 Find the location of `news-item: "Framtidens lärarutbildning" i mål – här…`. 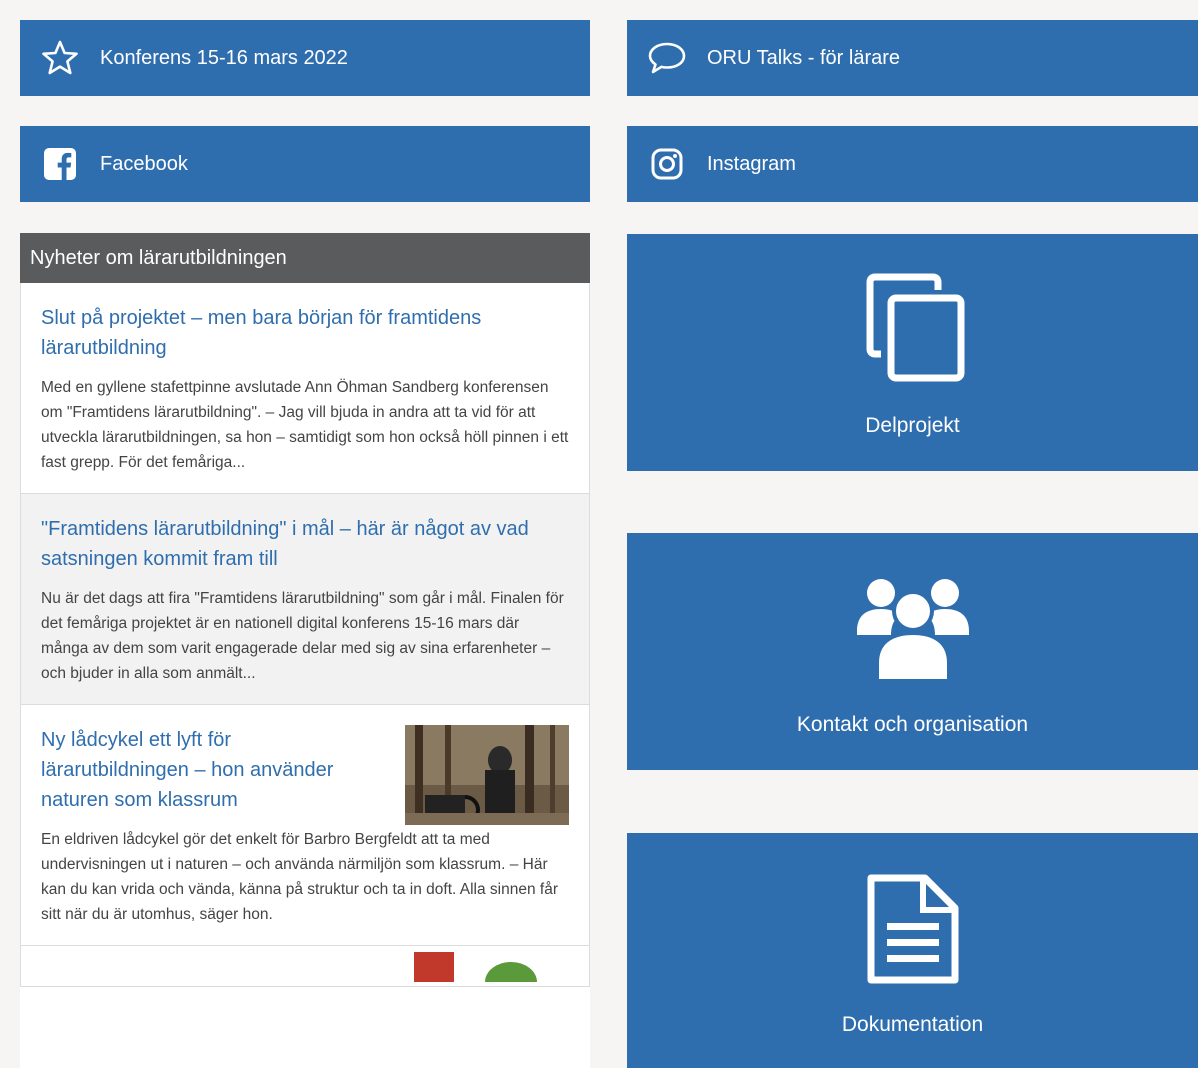

news-item: "Framtidens lärarutbildning" i mål – här… is located at coordinates (305, 599).